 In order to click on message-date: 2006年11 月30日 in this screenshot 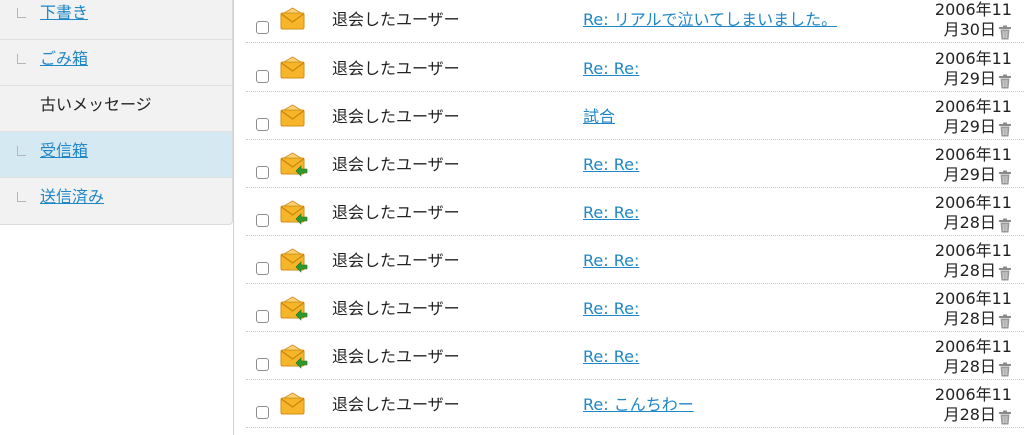, I will do `click(959, 20)`.